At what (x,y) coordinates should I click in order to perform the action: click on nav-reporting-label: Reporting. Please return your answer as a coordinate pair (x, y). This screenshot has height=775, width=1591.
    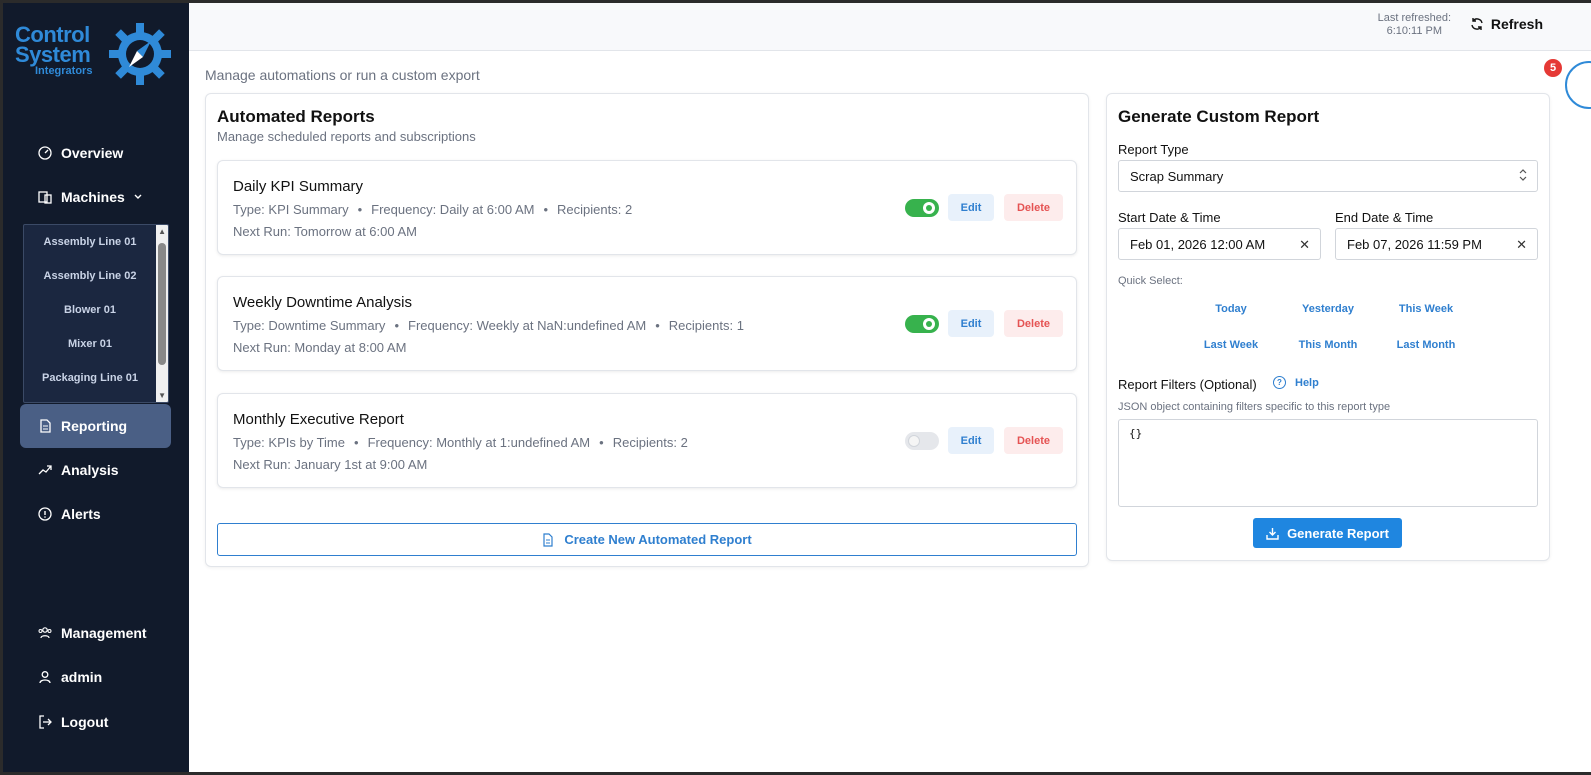
    Looking at the image, I should click on (94, 426).